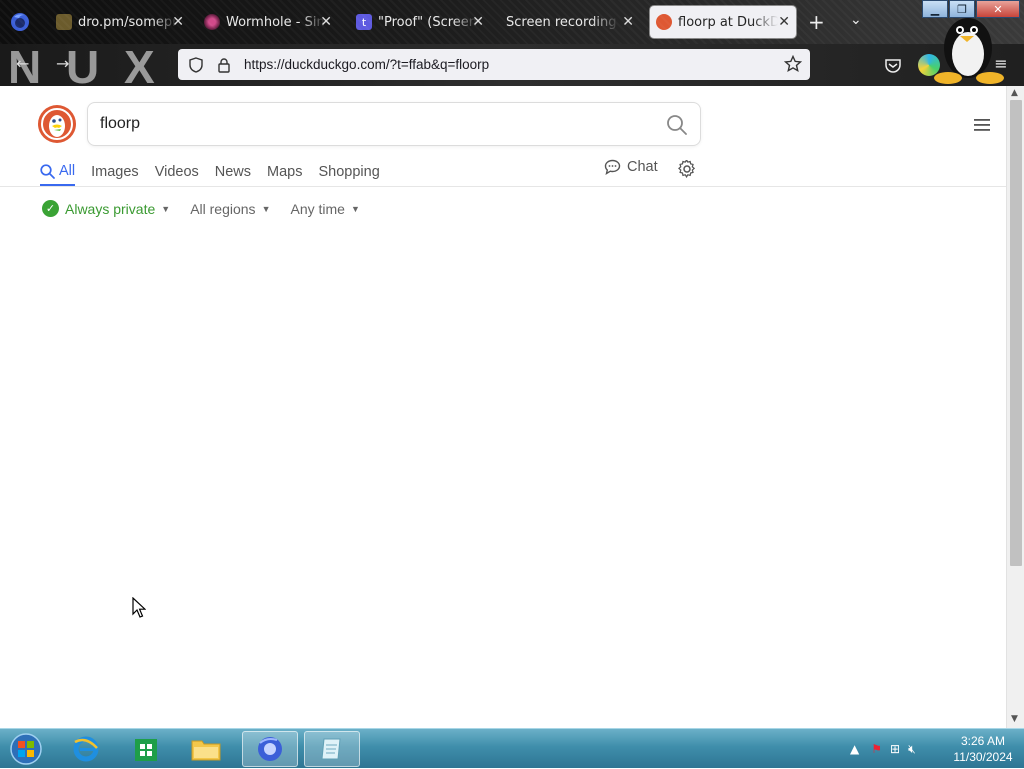  What do you see at coordinates (22, 63) in the screenshot?
I see `back-arrow-icon: ←` at bounding box center [22, 63].